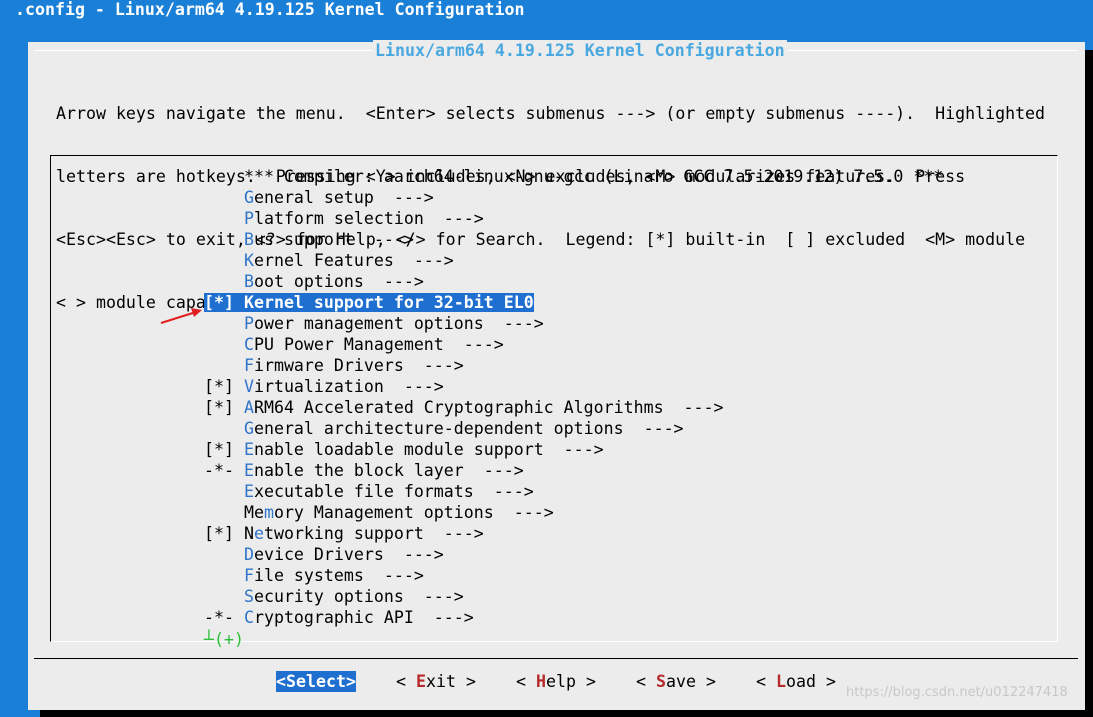  What do you see at coordinates (556, 658) in the screenshot?
I see `button-bar-divider` at bounding box center [556, 658].